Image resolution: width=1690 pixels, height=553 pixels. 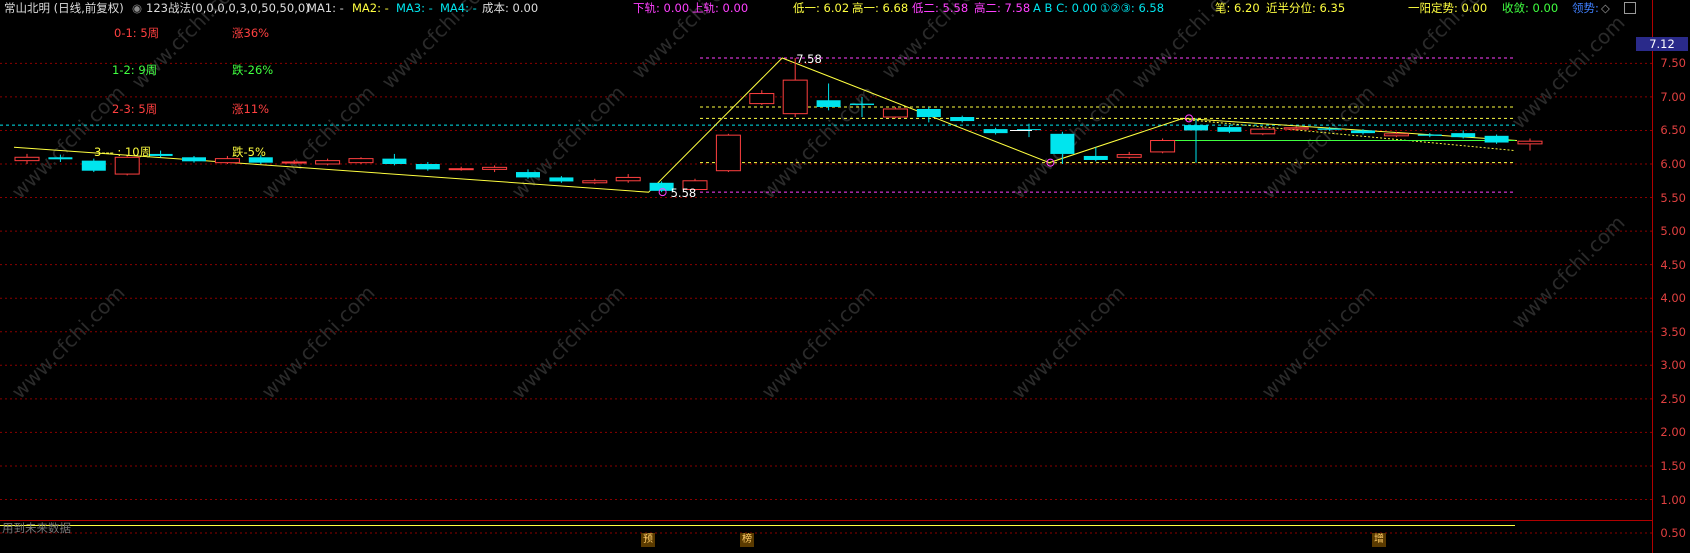 What do you see at coordinates (1237, 8) in the screenshot?
I see `bi-value: 笔: 6.20` at bounding box center [1237, 8].